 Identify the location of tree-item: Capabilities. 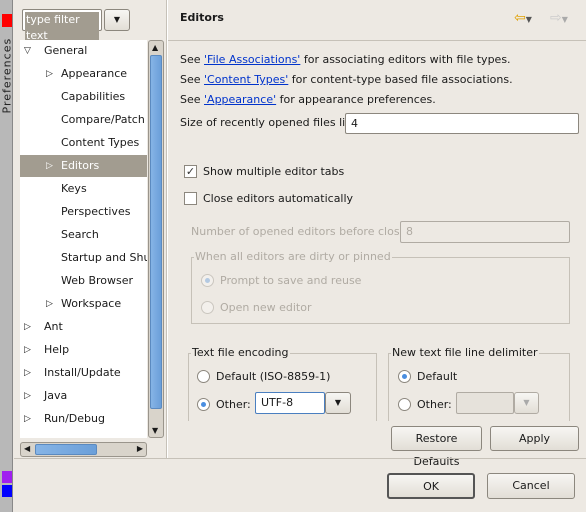
(83, 97).